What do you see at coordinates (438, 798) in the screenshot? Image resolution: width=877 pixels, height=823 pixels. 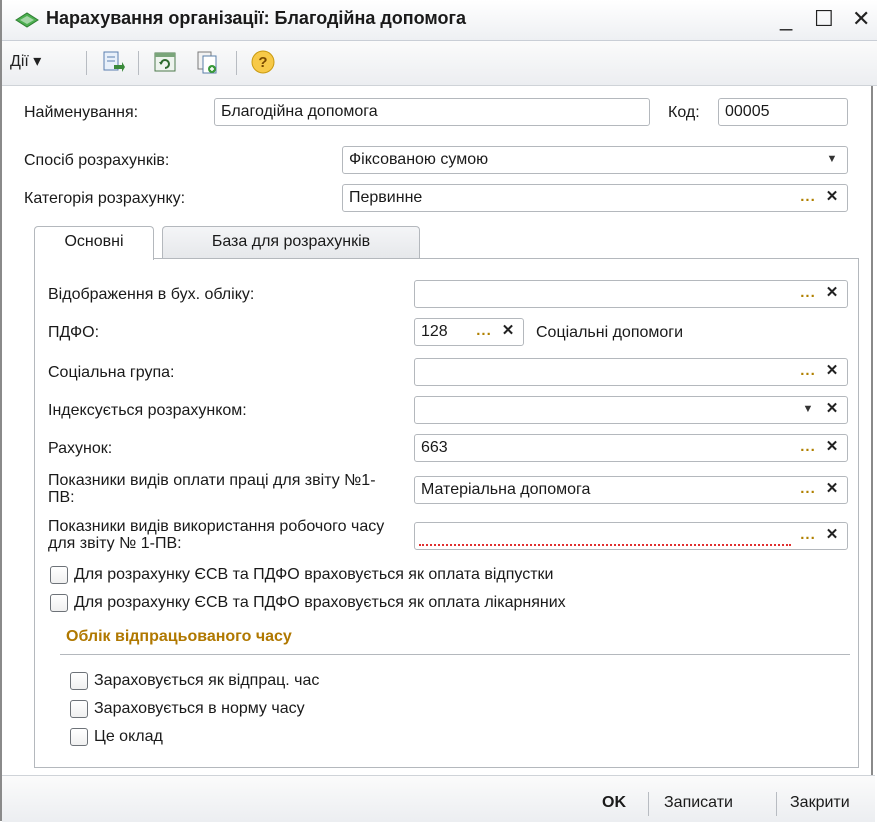 I see `dialog-footer: OK Записати Закрити` at bounding box center [438, 798].